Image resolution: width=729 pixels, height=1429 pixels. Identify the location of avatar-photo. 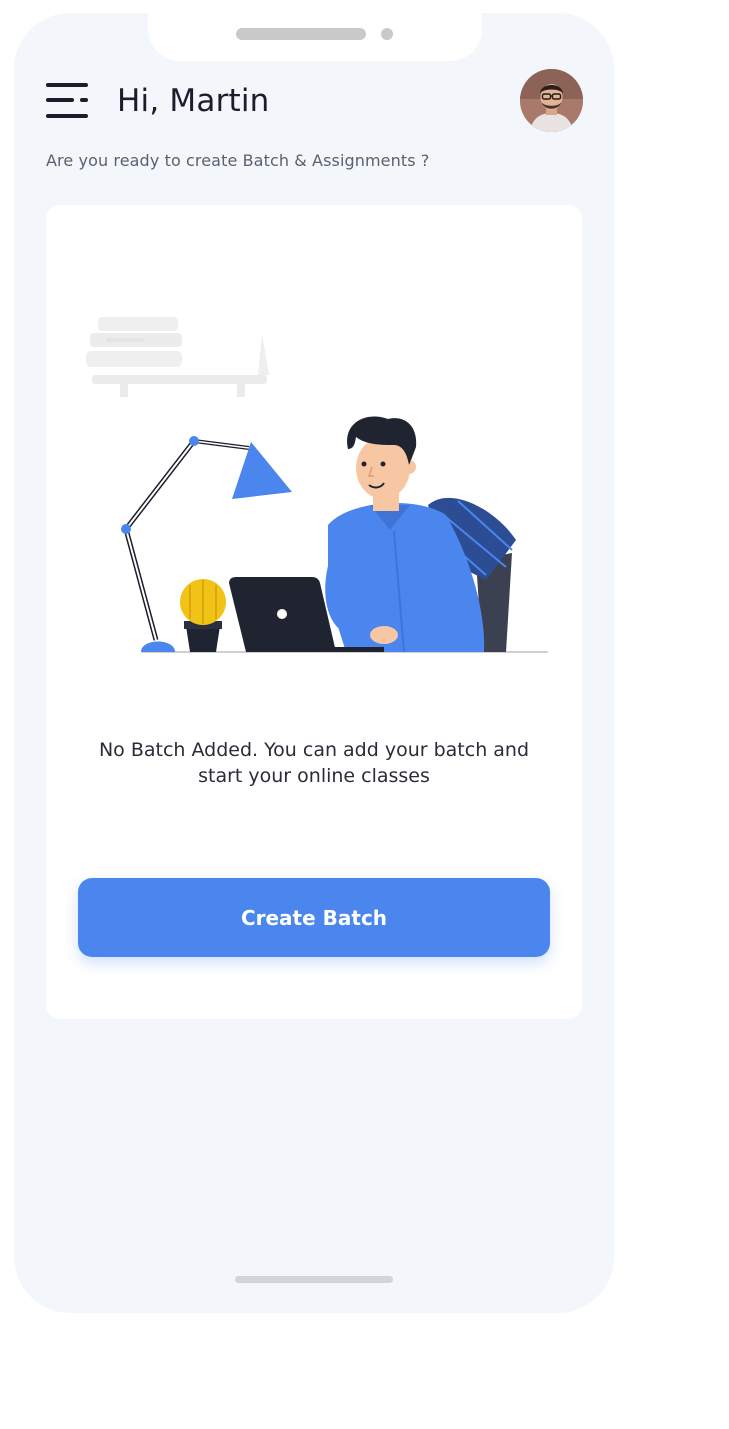
(551, 100).